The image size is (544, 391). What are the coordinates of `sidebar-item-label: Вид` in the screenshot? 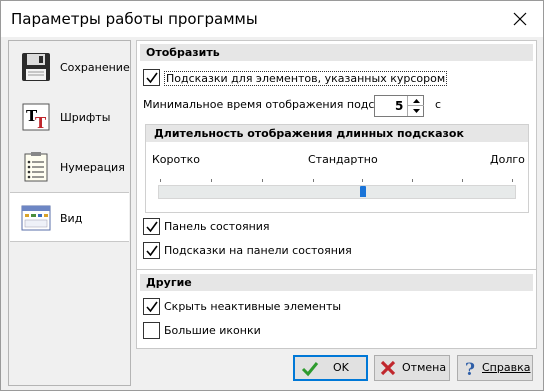 It's located at (71, 218).